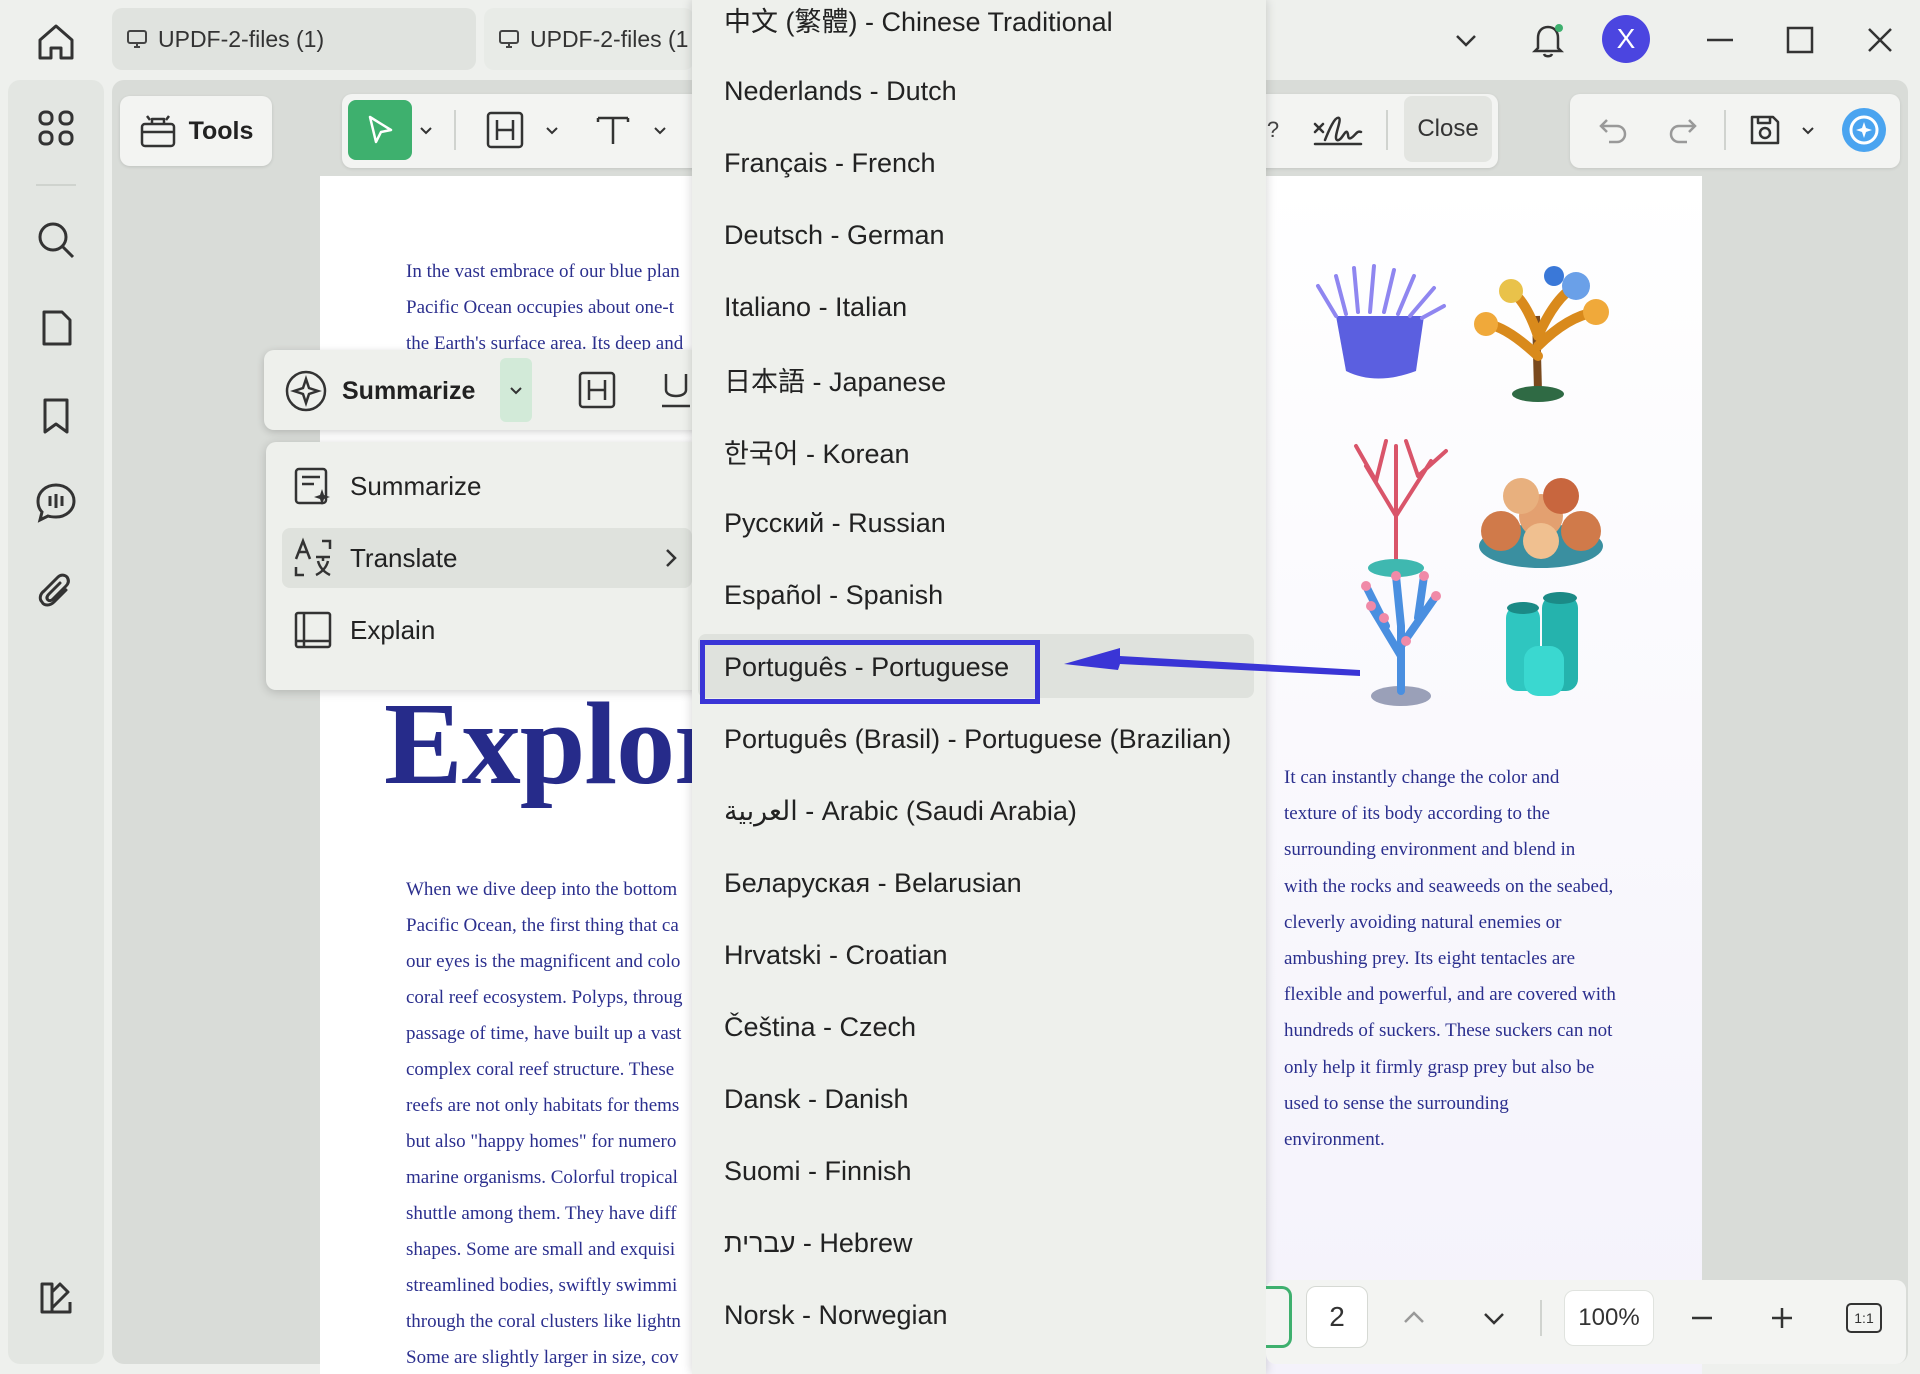 The width and height of the screenshot is (1920, 1374). Describe the element at coordinates (979, 595) in the screenshot. I see `language-option: Español - Spanish` at that location.